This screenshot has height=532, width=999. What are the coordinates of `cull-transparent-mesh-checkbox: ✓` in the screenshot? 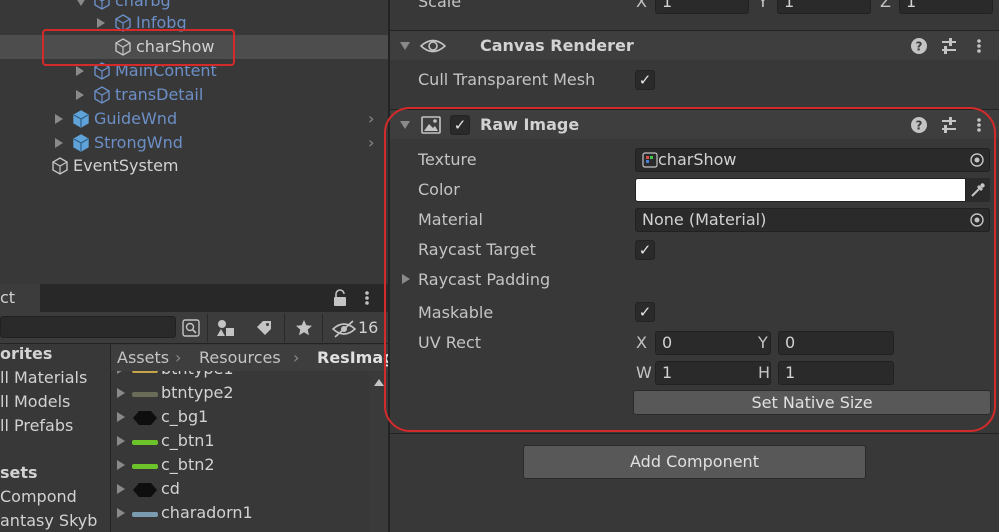 It's located at (645, 80).